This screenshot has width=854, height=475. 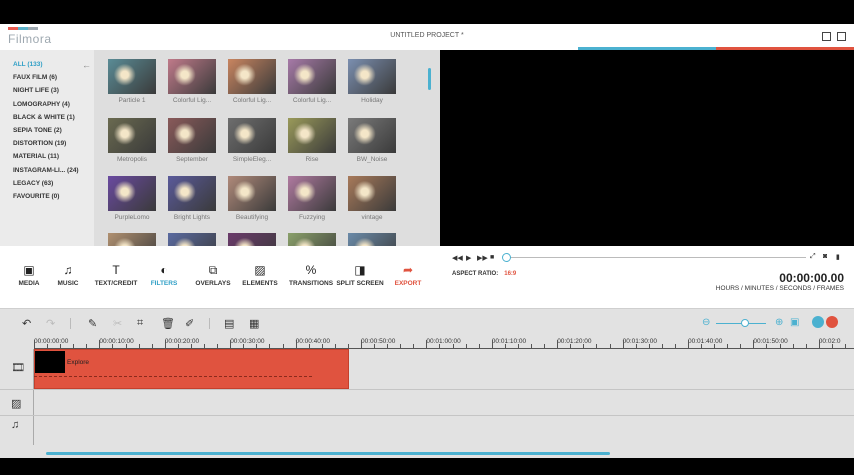 What do you see at coordinates (140, 323) in the screenshot?
I see `crop-icon: ⌗` at bounding box center [140, 323].